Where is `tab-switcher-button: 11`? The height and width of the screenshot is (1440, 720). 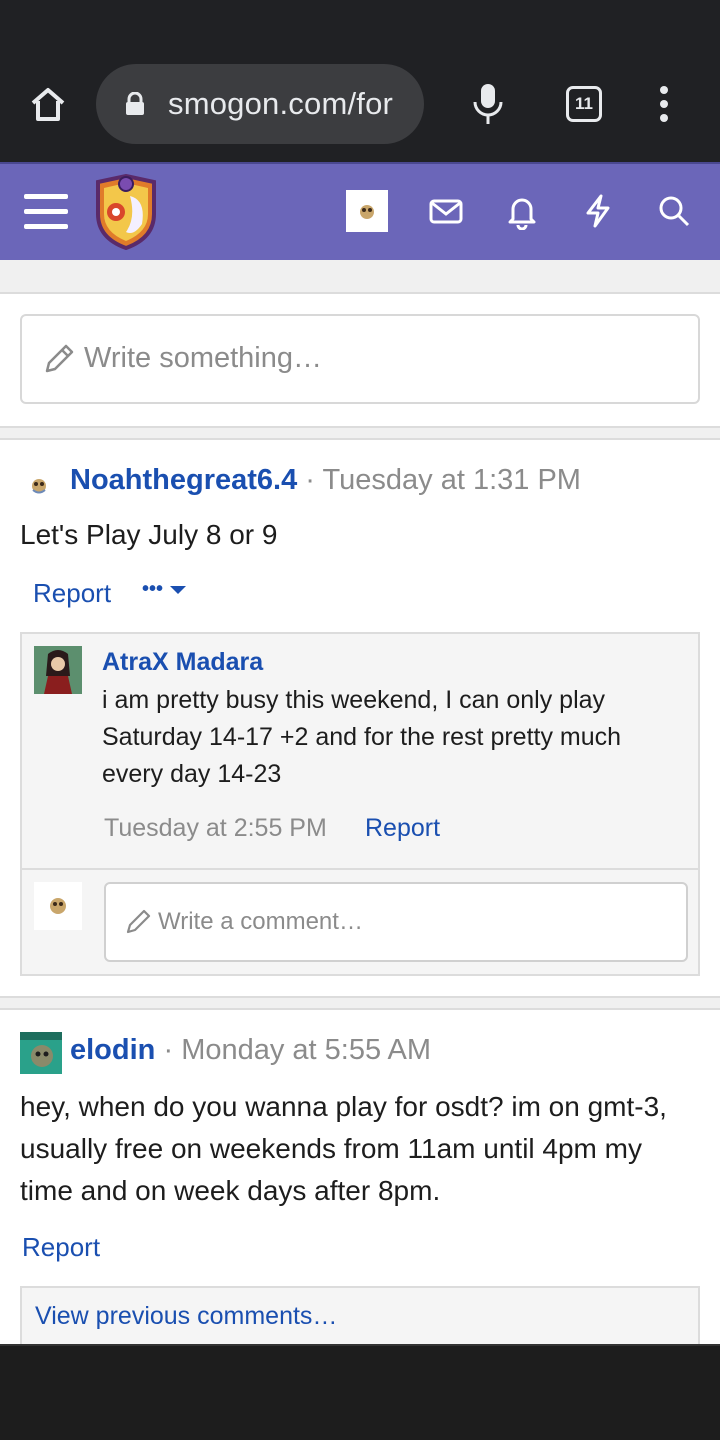
tab-switcher-button: 11 is located at coordinates (584, 104).